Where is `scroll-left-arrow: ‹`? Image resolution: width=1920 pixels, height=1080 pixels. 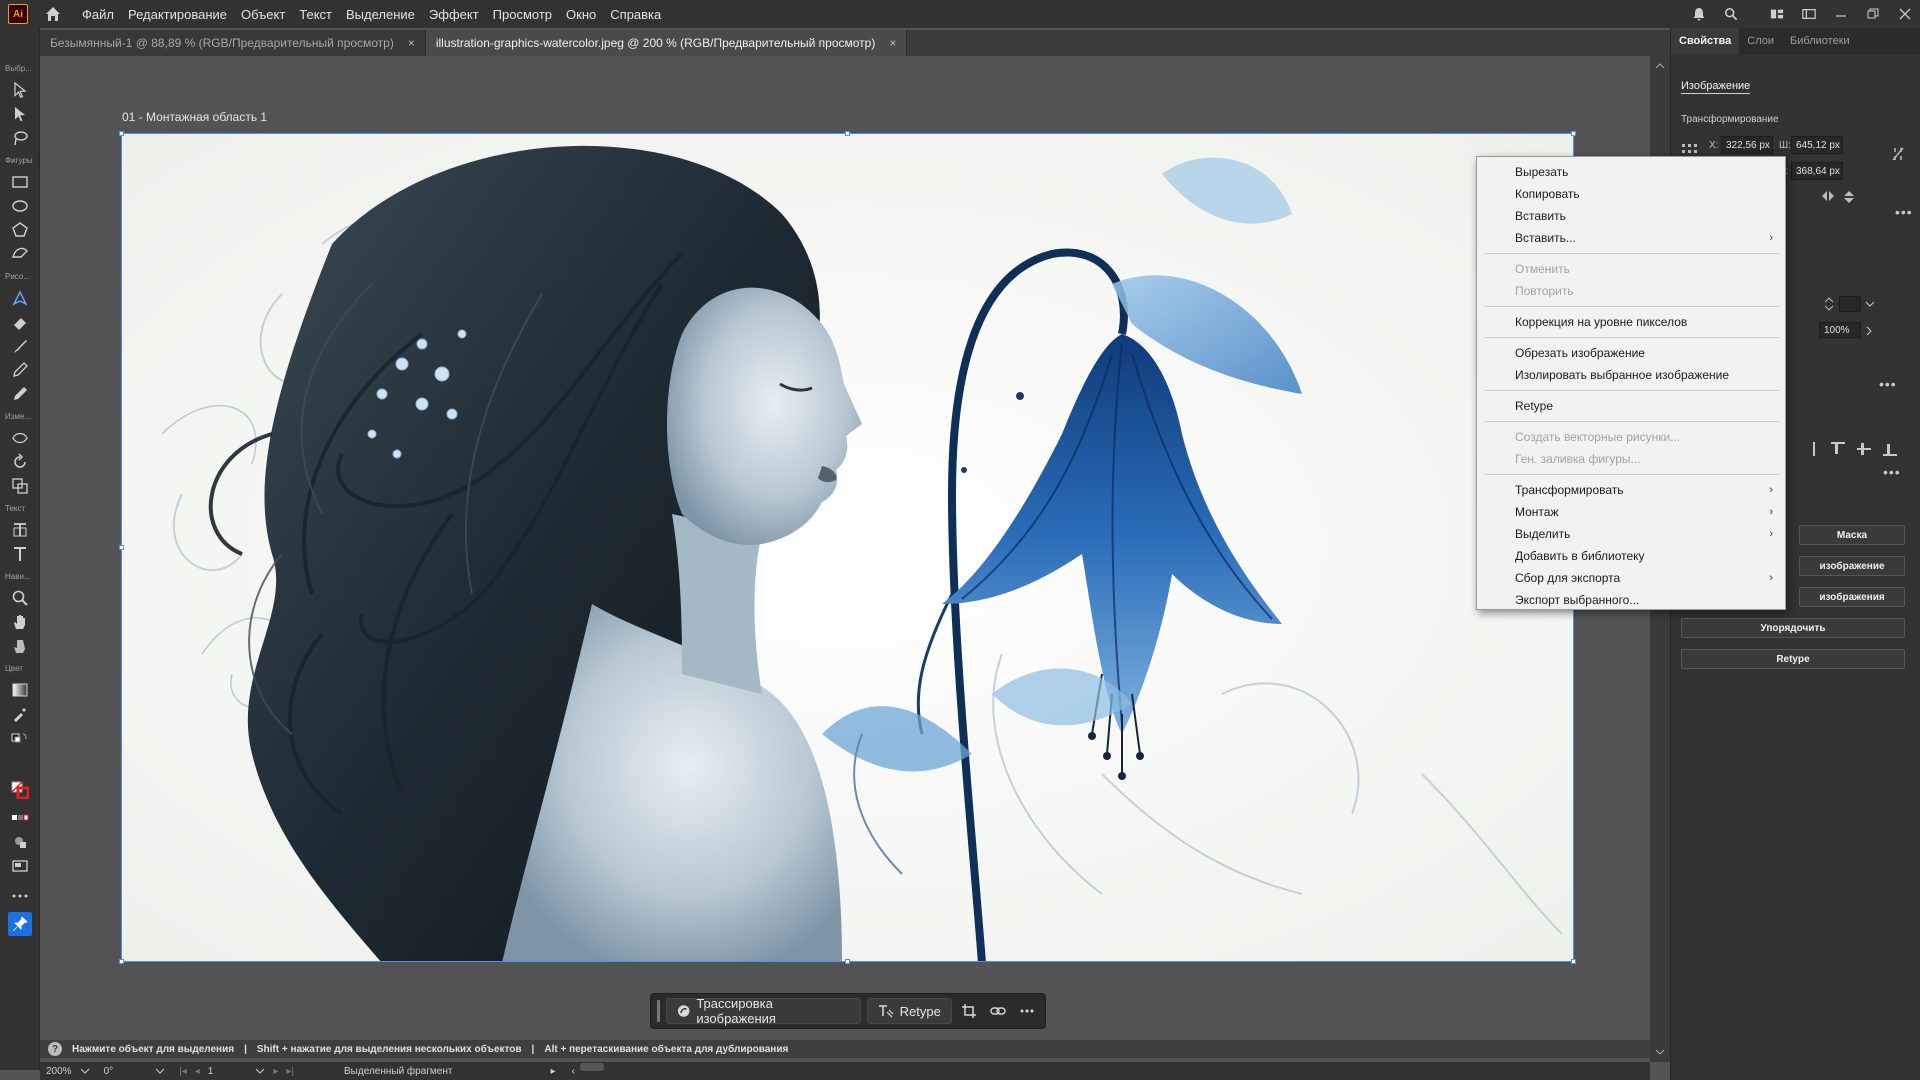 scroll-left-arrow: ‹ is located at coordinates (573, 1071).